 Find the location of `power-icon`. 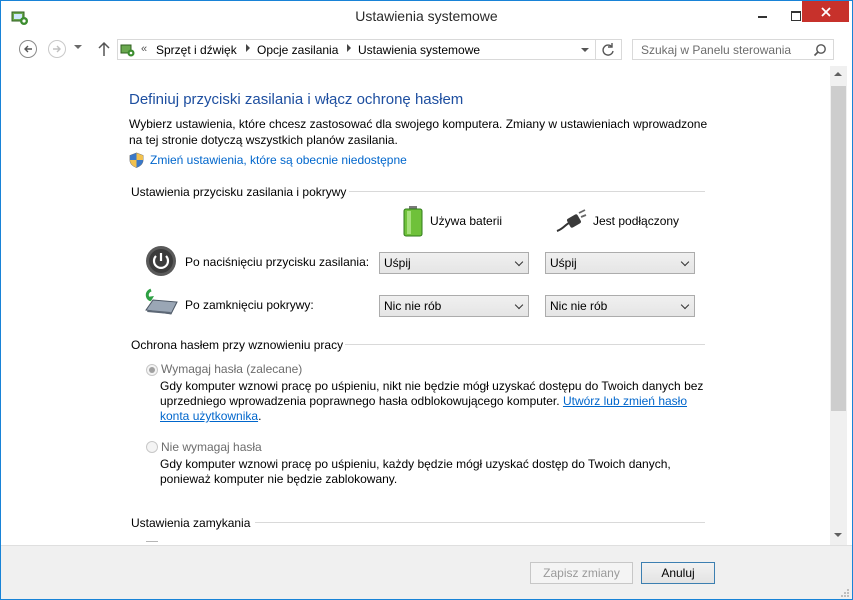

power-icon is located at coordinates (161, 261).